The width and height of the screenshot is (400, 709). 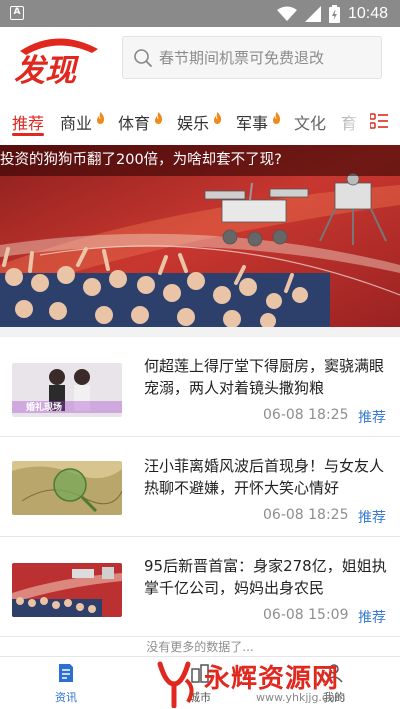 What do you see at coordinates (286, 13) in the screenshot?
I see `wifi-icon` at bounding box center [286, 13].